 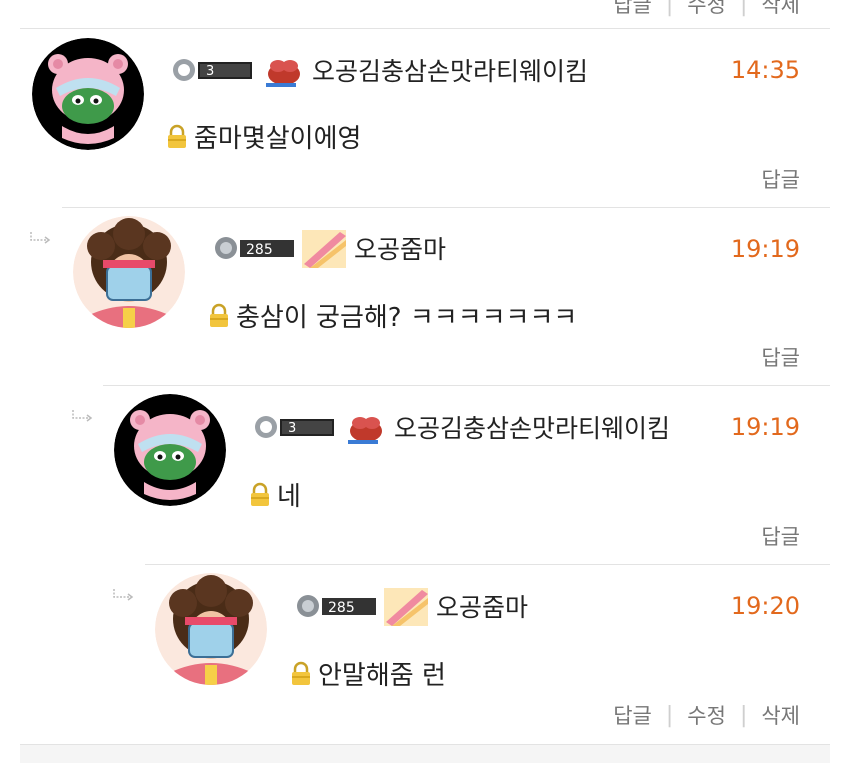 What do you see at coordinates (425, 753) in the screenshot?
I see `comment-list-footer` at bounding box center [425, 753].